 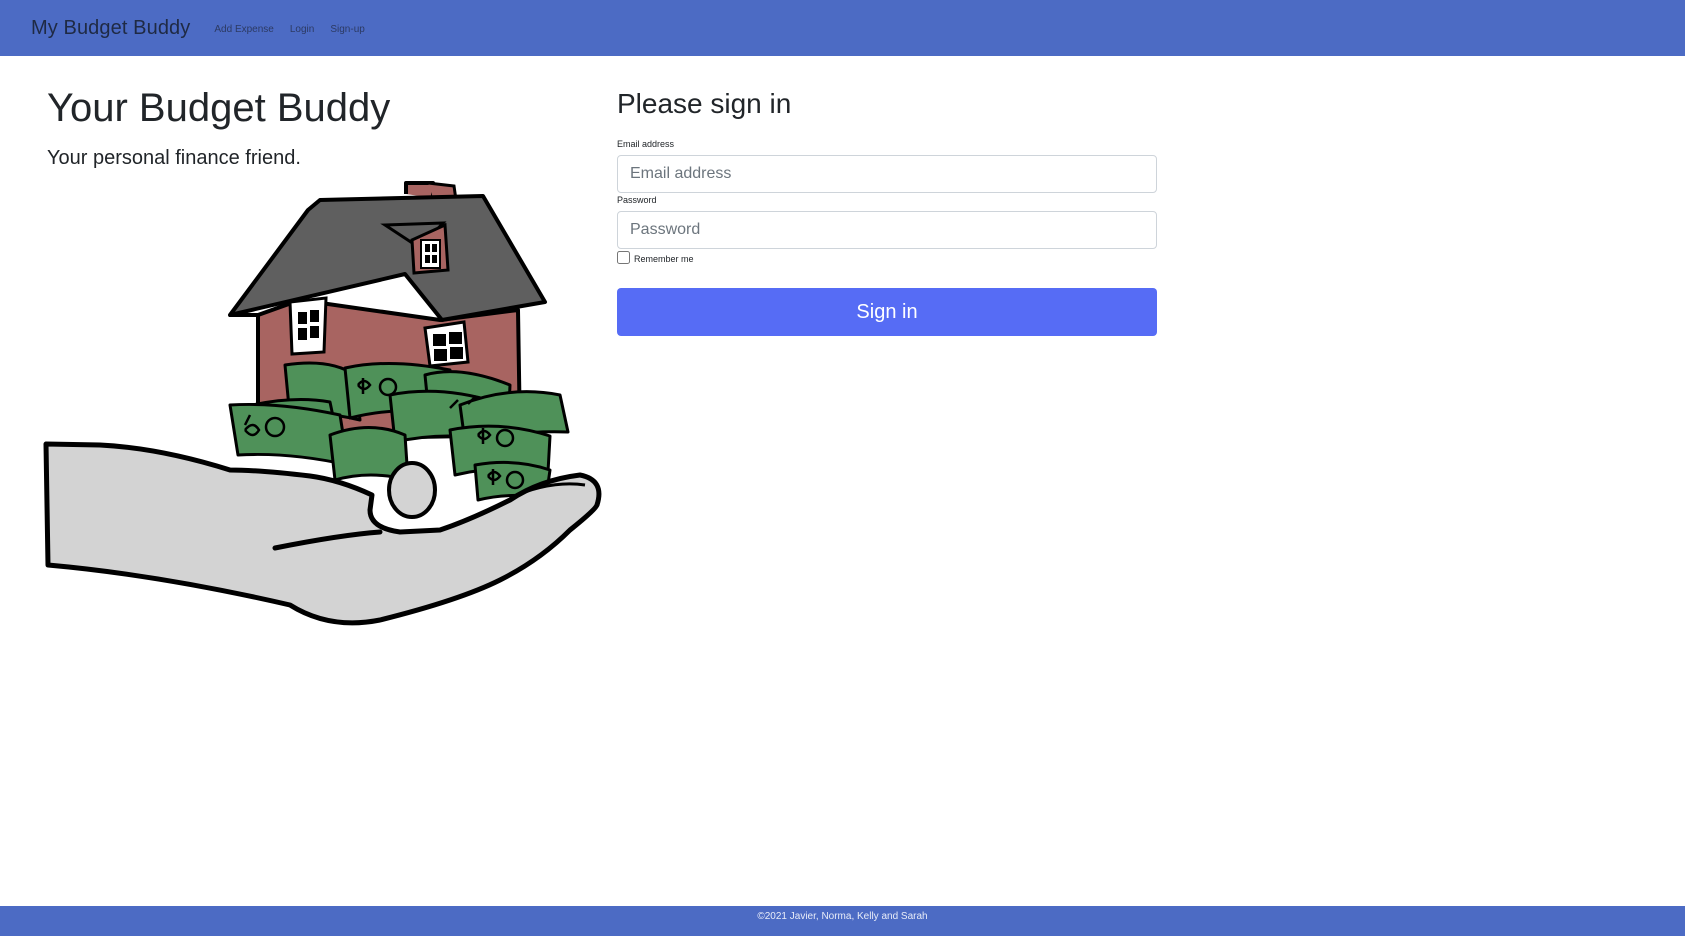 What do you see at coordinates (219, 108) in the screenshot?
I see `hero-title: Your Budget Buddy` at bounding box center [219, 108].